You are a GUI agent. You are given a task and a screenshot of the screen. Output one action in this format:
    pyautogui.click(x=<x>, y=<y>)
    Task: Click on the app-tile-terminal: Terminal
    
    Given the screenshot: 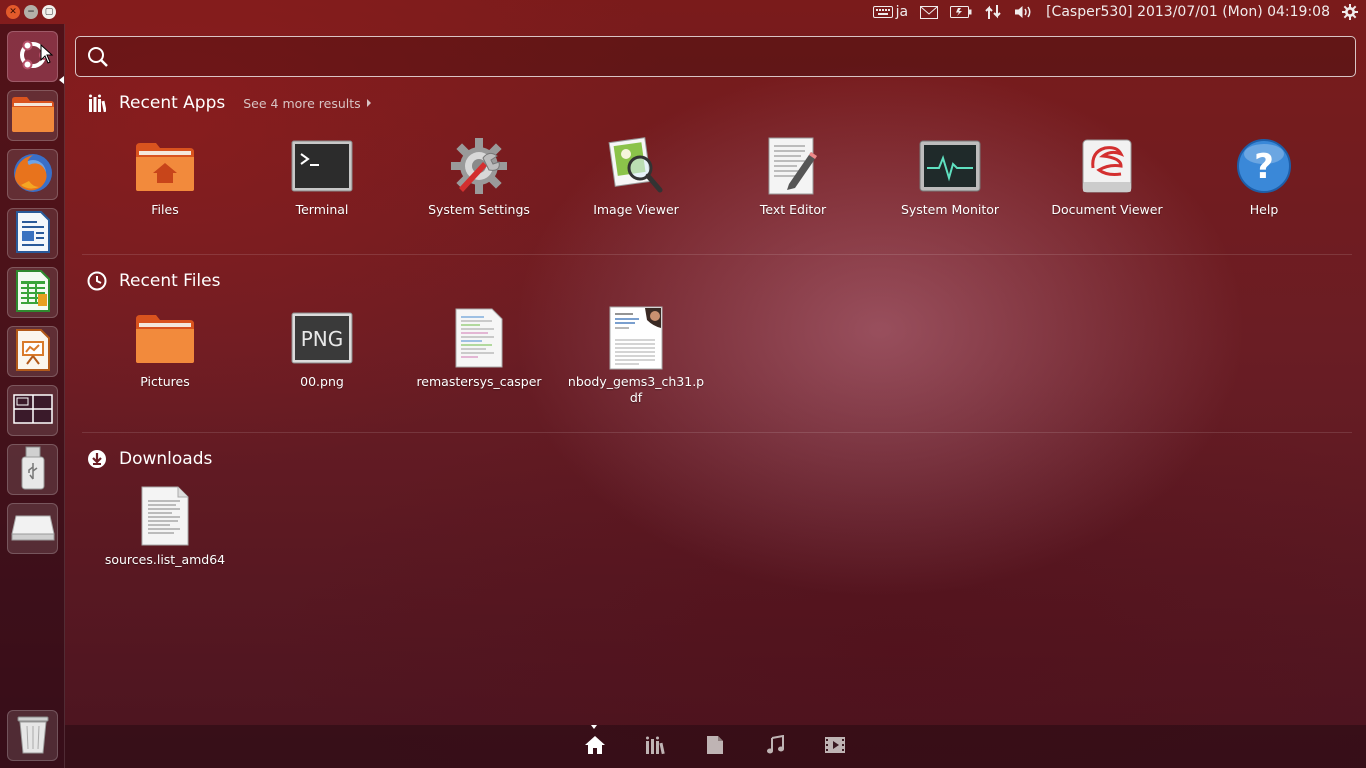 What is the action you would take?
    pyautogui.click(x=322, y=176)
    